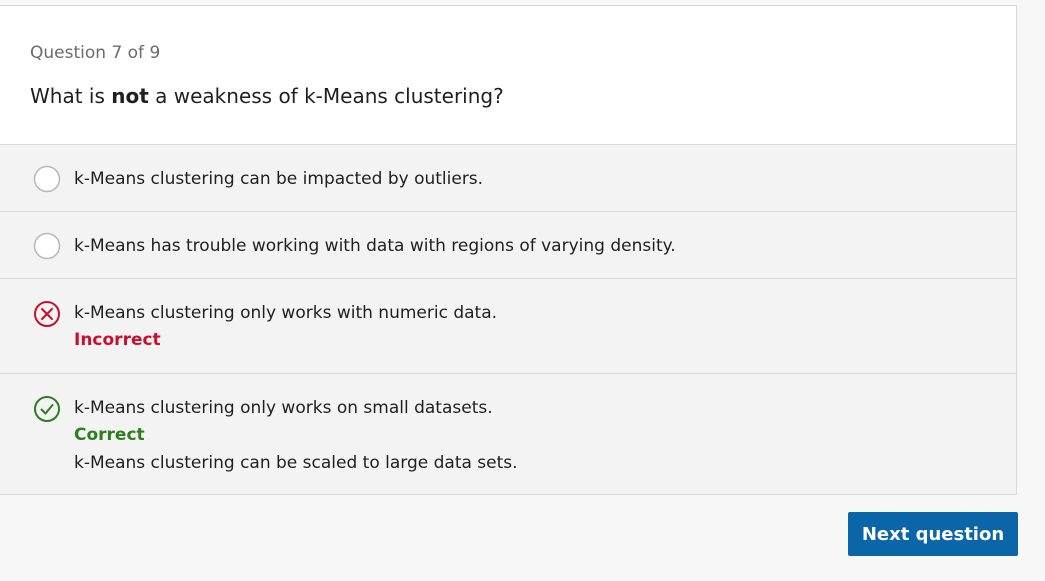 The height and width of the screenshot is (581, 1045). What do you see at coordinates (47, 314) in the screenshot?
I see `x-circle-icon` at bounding box center [47, 314].